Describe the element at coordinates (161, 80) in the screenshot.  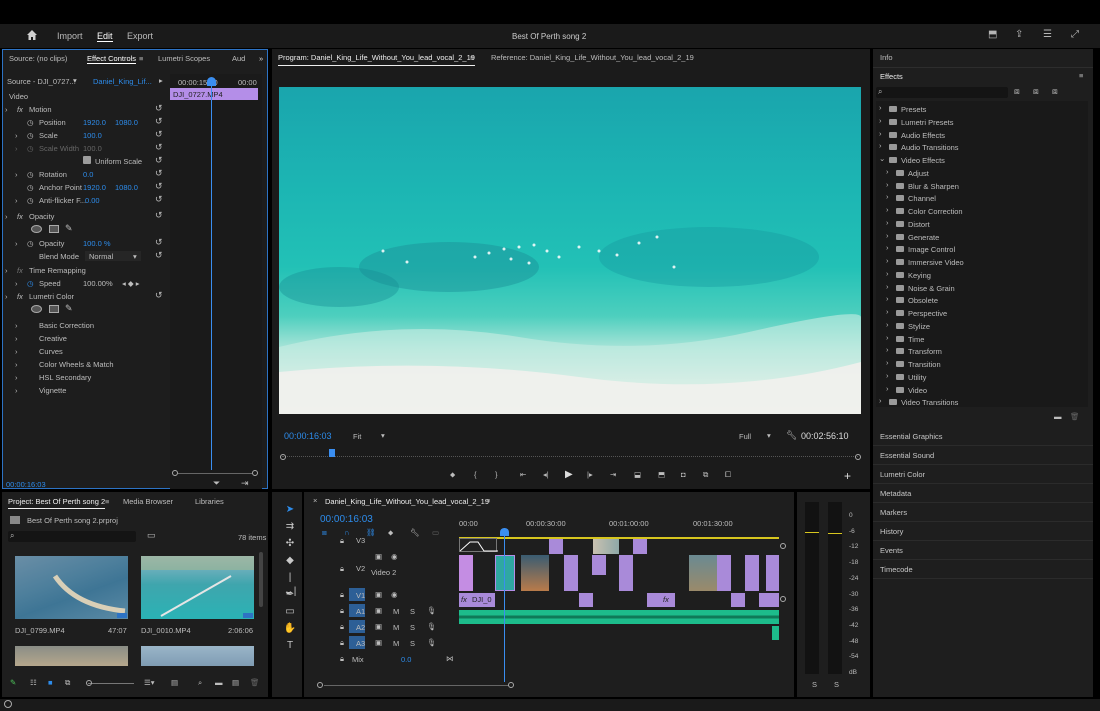
I see `play-triangle-icon: ▸` at that location.